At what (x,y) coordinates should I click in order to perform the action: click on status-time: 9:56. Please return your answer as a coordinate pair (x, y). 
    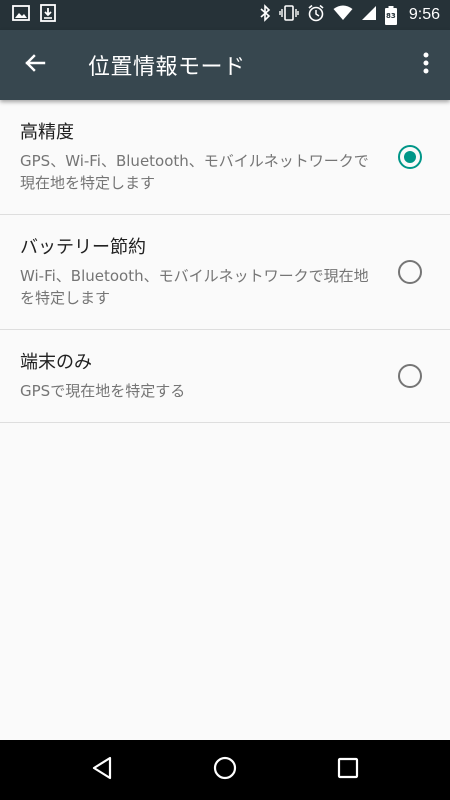
    Looking at the image, I should click on (424, 14).